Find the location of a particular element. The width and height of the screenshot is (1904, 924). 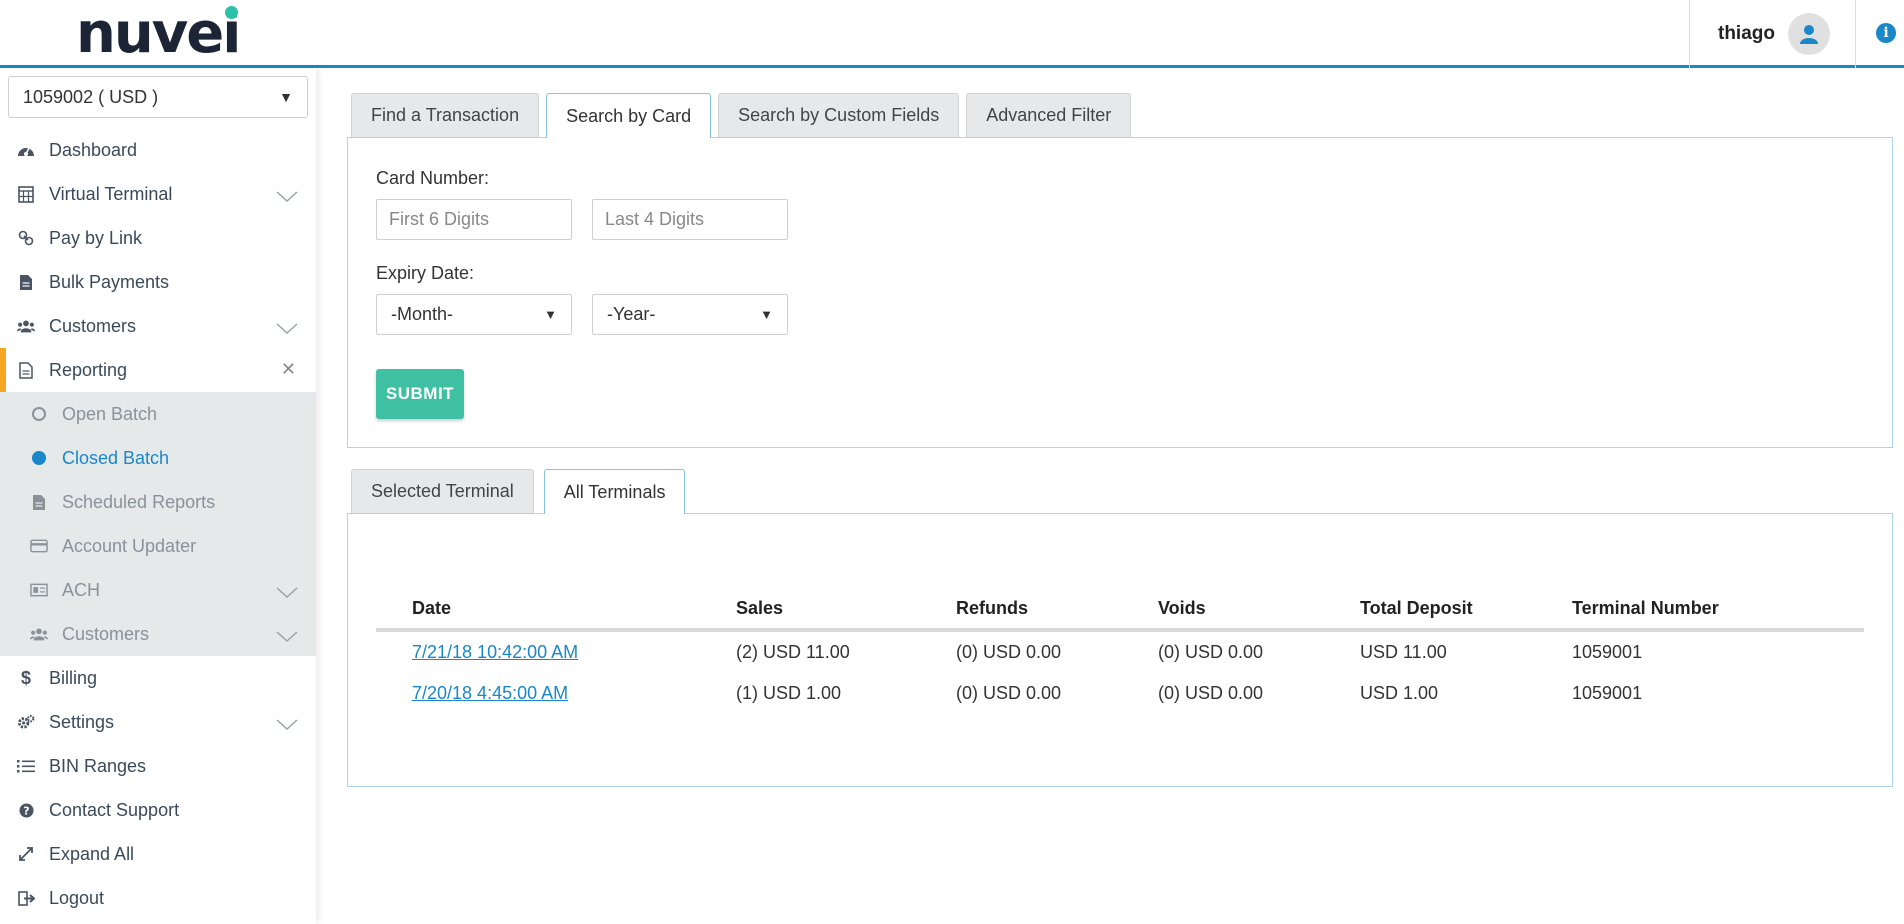

list-icon is located at coordinates (26, 766).